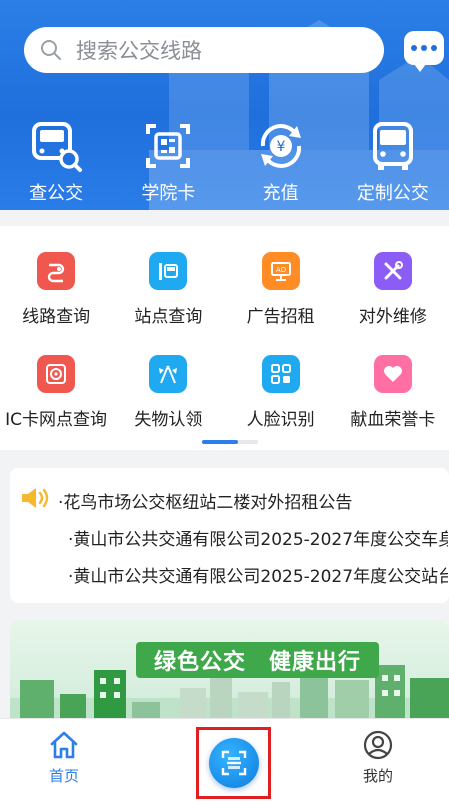 This screenshot has width=449, height=802. Describe the element at coordinates (56, 317) in the screenshot. I see `function-label: 线路查询` at that location.